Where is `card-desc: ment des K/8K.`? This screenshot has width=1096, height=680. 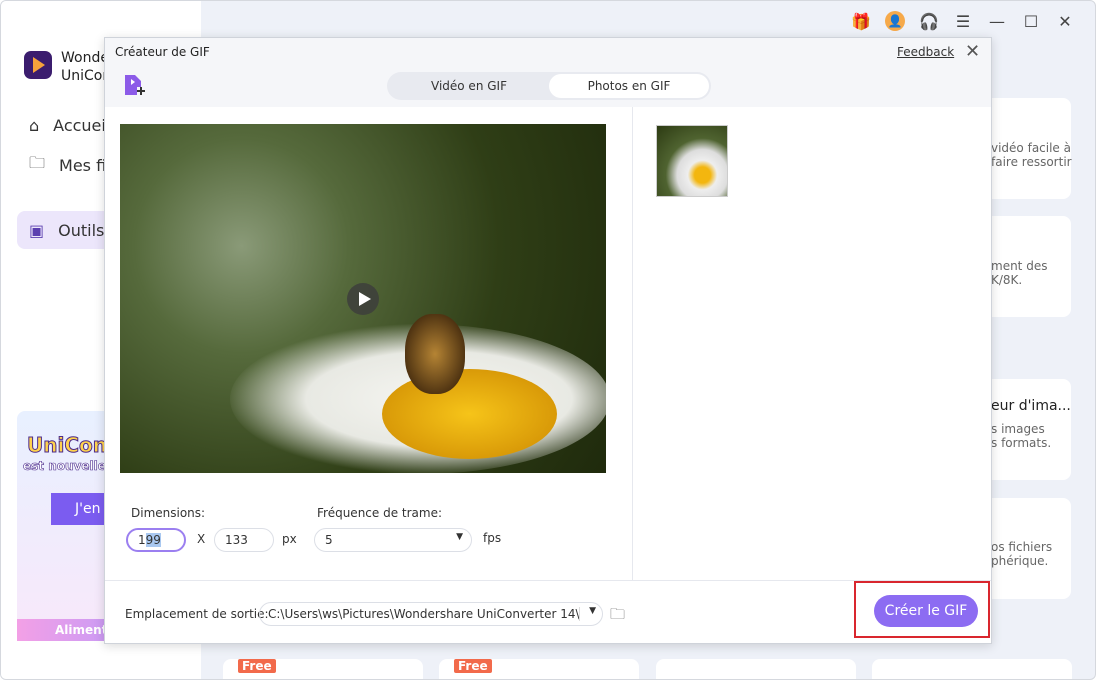
card-desc: ment des K/8K. is located at coordinates (1019, 273).